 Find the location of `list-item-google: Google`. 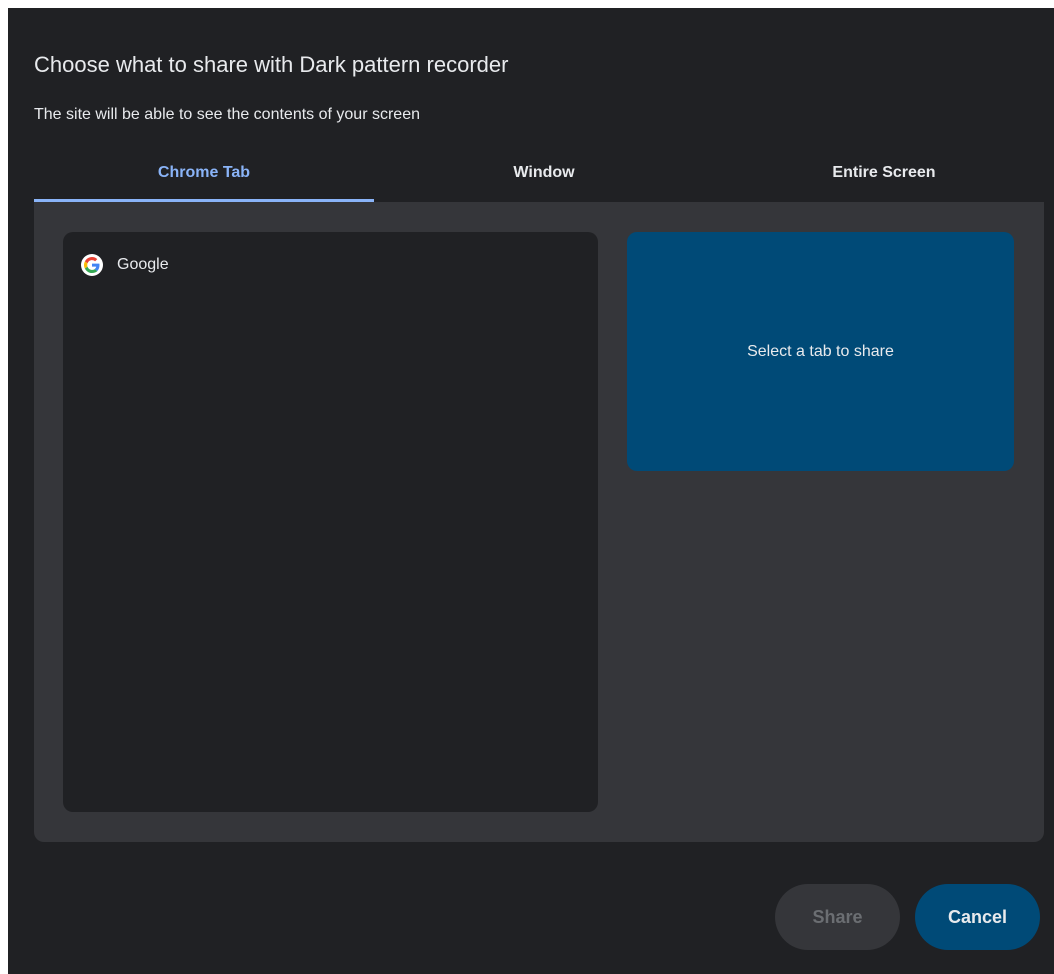

list-item-google: Google is located at coordinates (125, 265).